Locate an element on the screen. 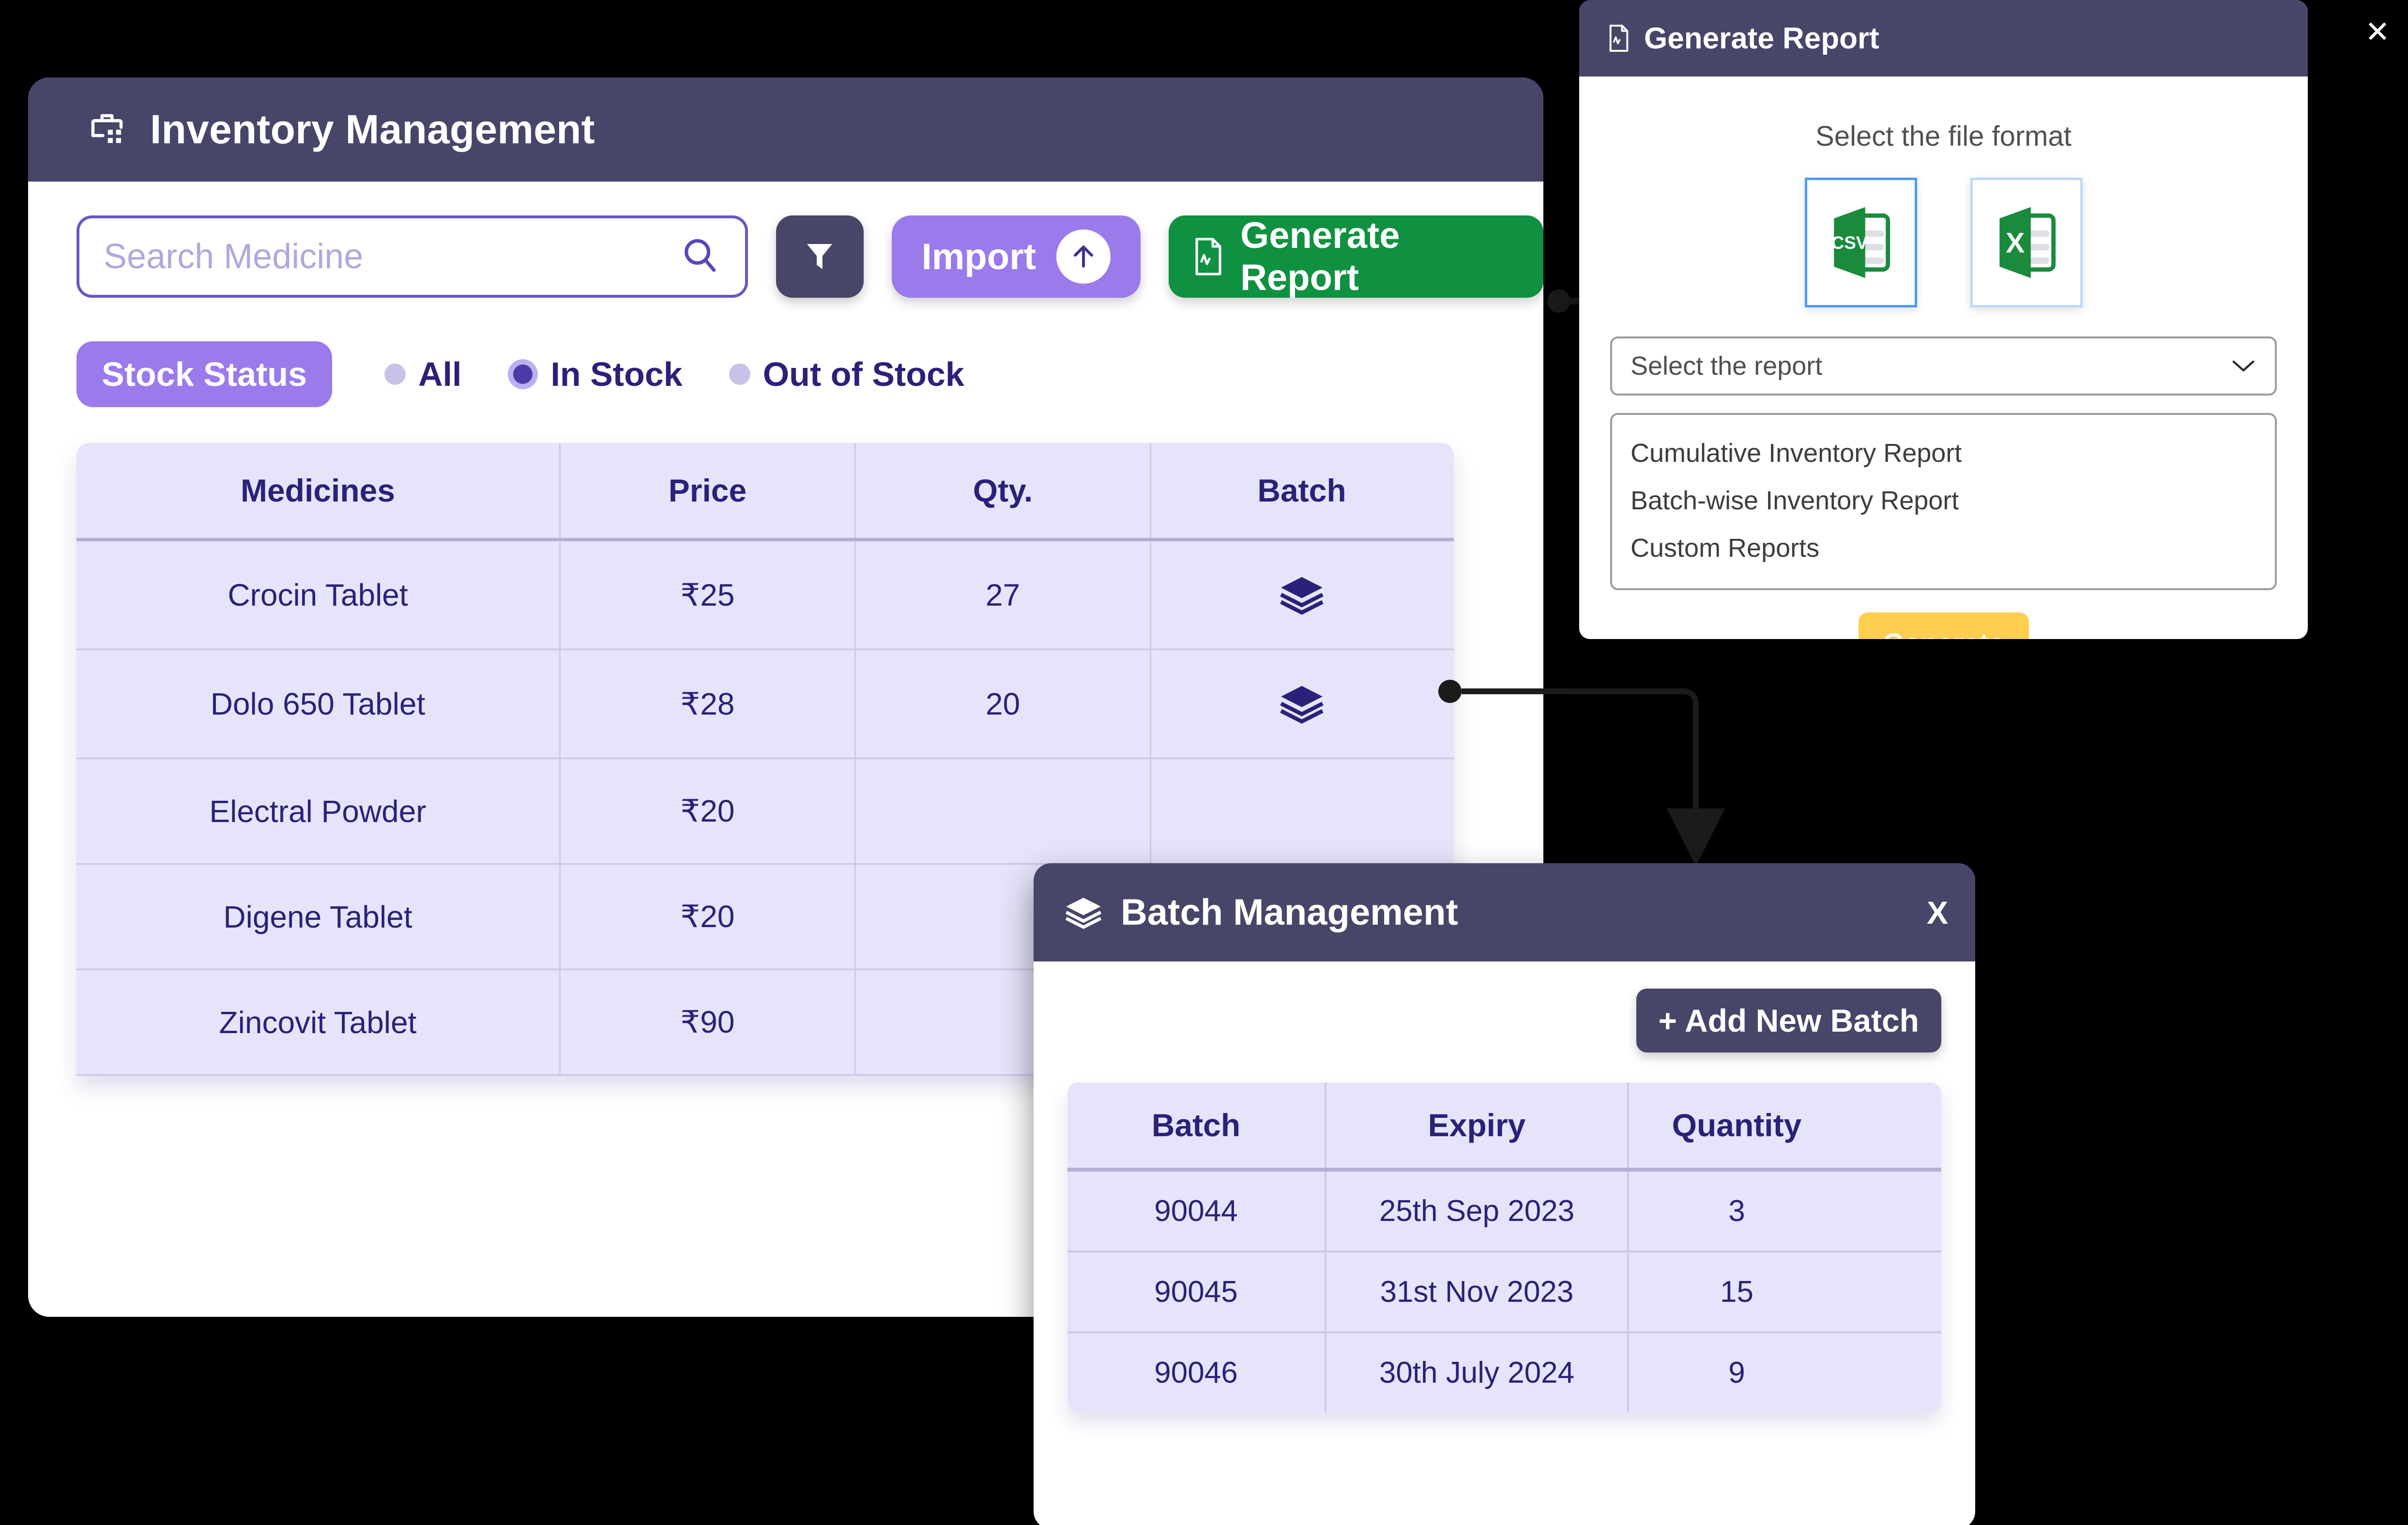 This screenshot has width=2408, height=1525. batch-modal-titlebar: Batch Management X is located at coordinates (1504, 912).